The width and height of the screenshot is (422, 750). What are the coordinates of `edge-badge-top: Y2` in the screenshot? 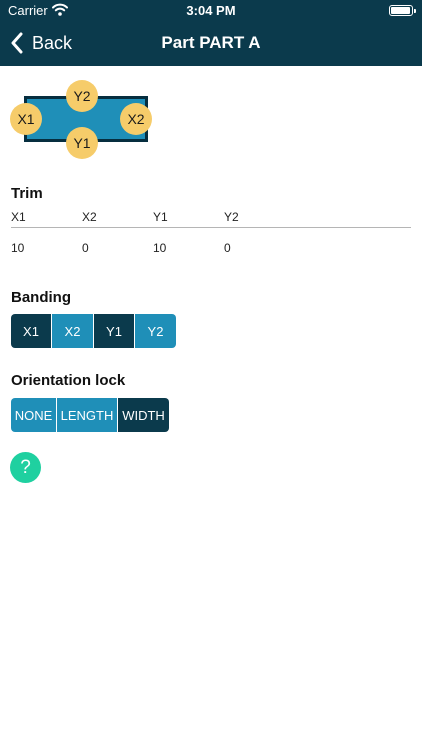 It's located at (82, 96).